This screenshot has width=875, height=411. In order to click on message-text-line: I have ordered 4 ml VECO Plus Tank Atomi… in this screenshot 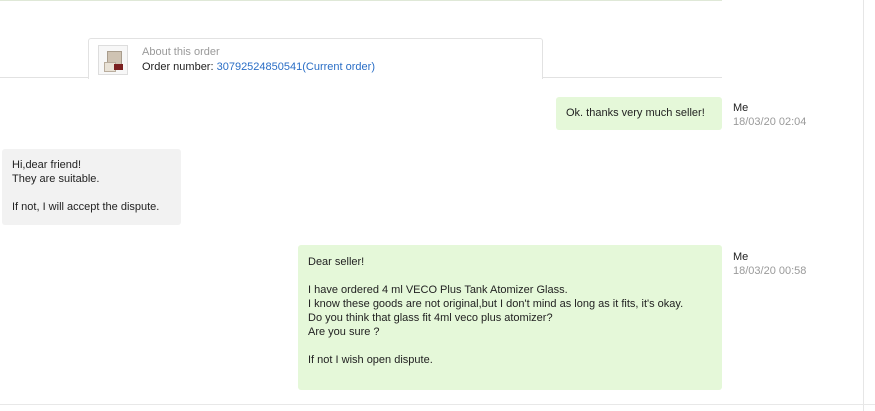, I will do `click(438, 290)`.